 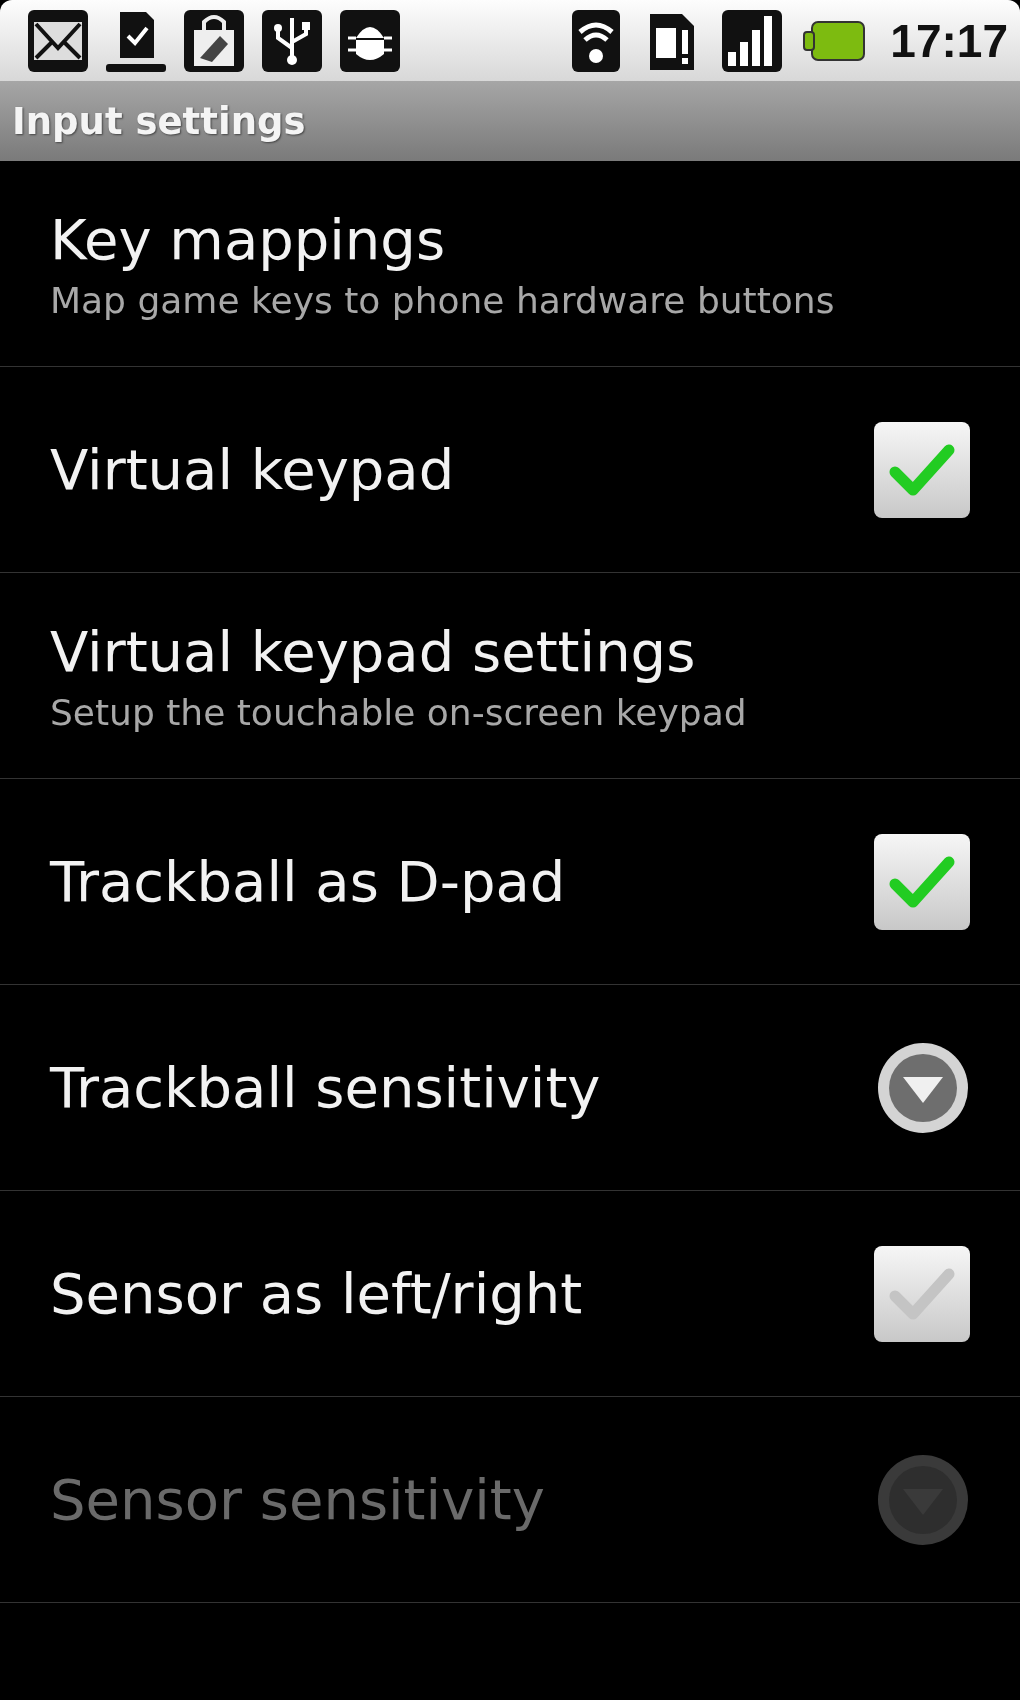 I want to click on preference-title: Trackball as D-pad, so click(x=452, y=881).